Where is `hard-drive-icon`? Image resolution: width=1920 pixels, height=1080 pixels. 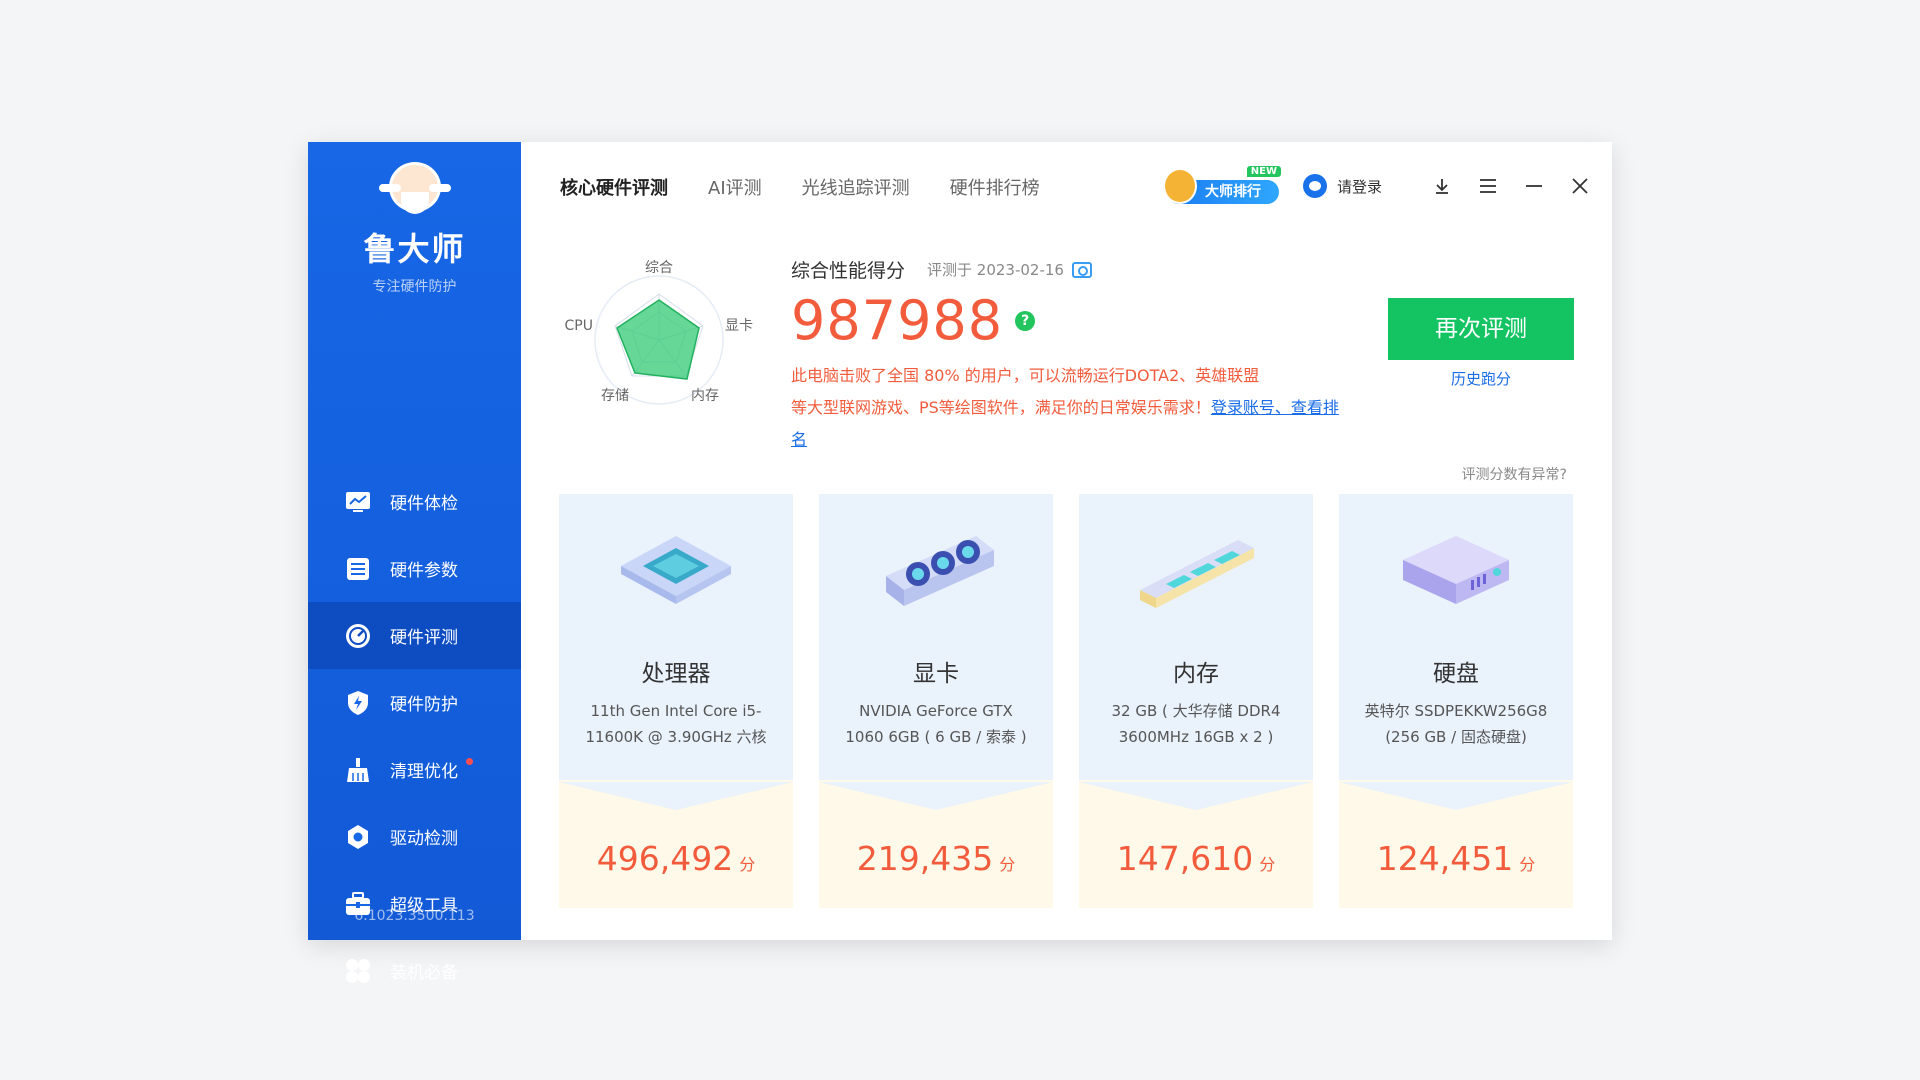
hard-drive-icon is located at coordinates (1456, 576).